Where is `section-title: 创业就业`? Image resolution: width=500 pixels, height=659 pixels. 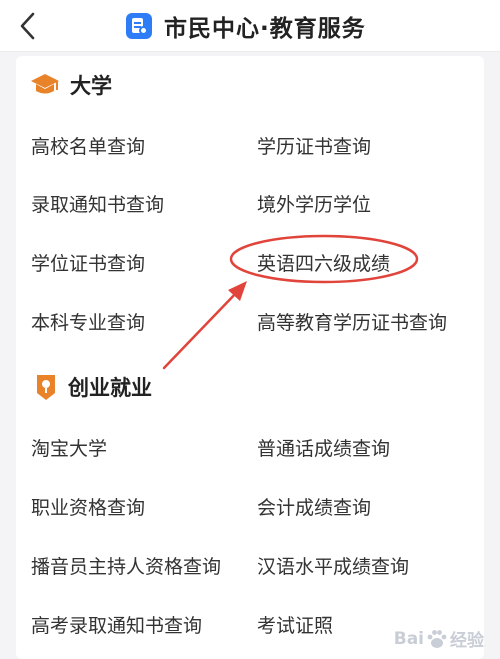
section-title: 创业就业 is located at coordinates (110, 388).